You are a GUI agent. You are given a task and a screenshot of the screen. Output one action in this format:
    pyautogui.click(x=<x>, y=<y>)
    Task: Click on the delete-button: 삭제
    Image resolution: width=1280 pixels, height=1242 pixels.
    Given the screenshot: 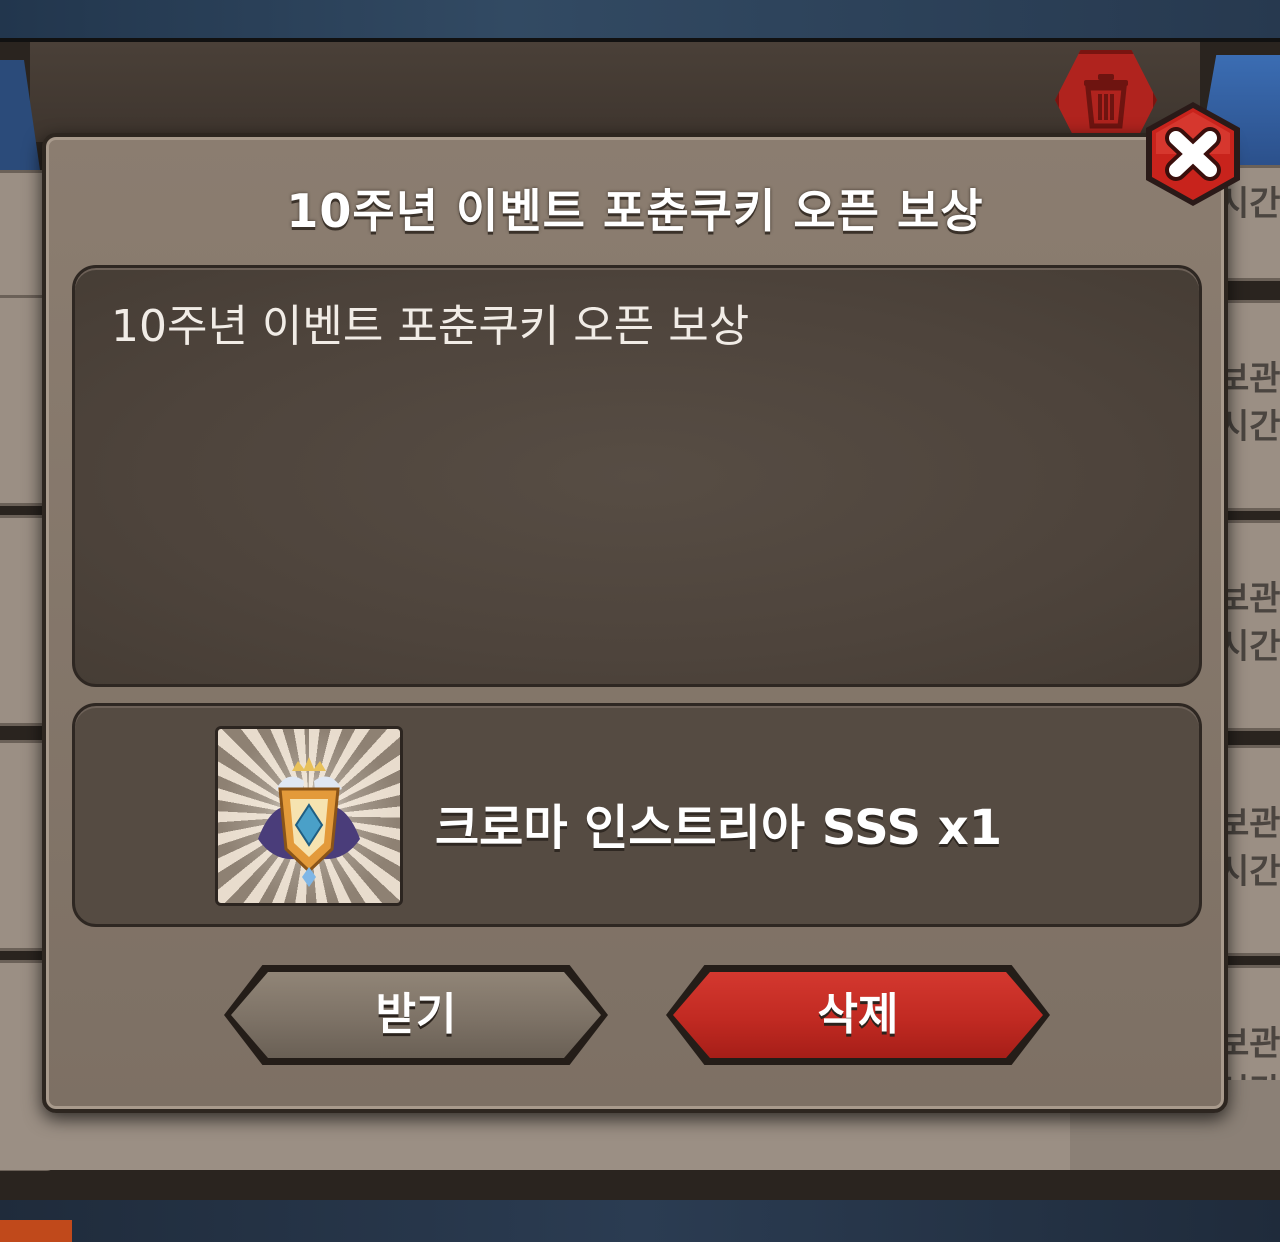 What is the action you would take?
    pyautogui.click(x=858, y=1015)
    